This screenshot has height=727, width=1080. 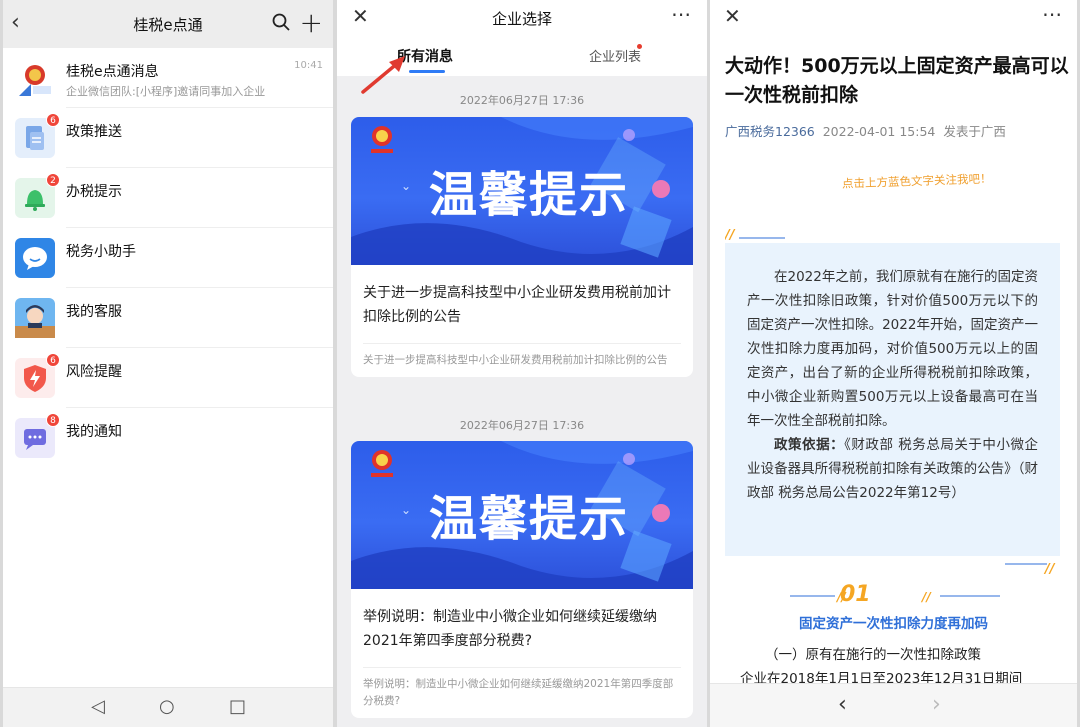 What do you see at coordinates (94, 132) in the screenshot?
I see `chat-name: 政策推送` at bounding box center [94, 132].